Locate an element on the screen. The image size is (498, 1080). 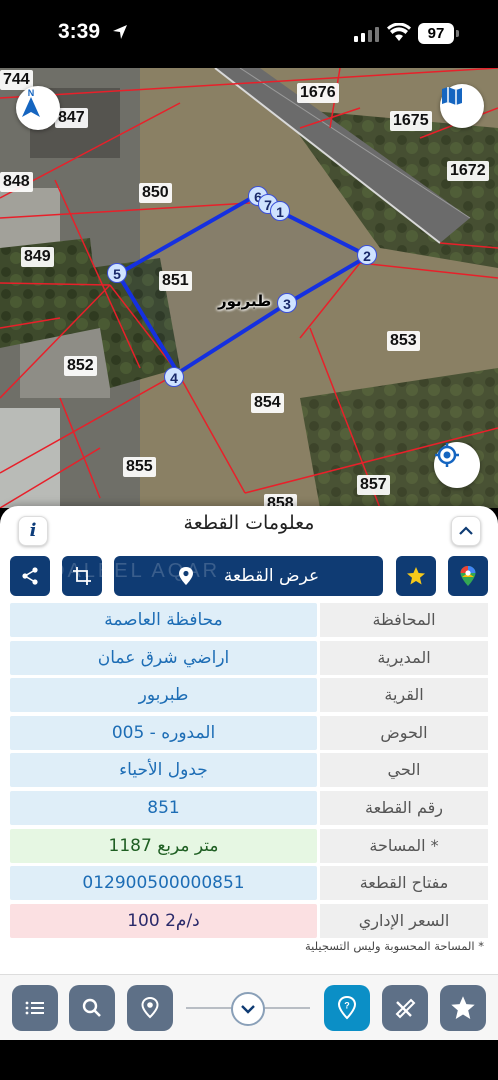
location-pin-icon is located at coordinates (185, 576).